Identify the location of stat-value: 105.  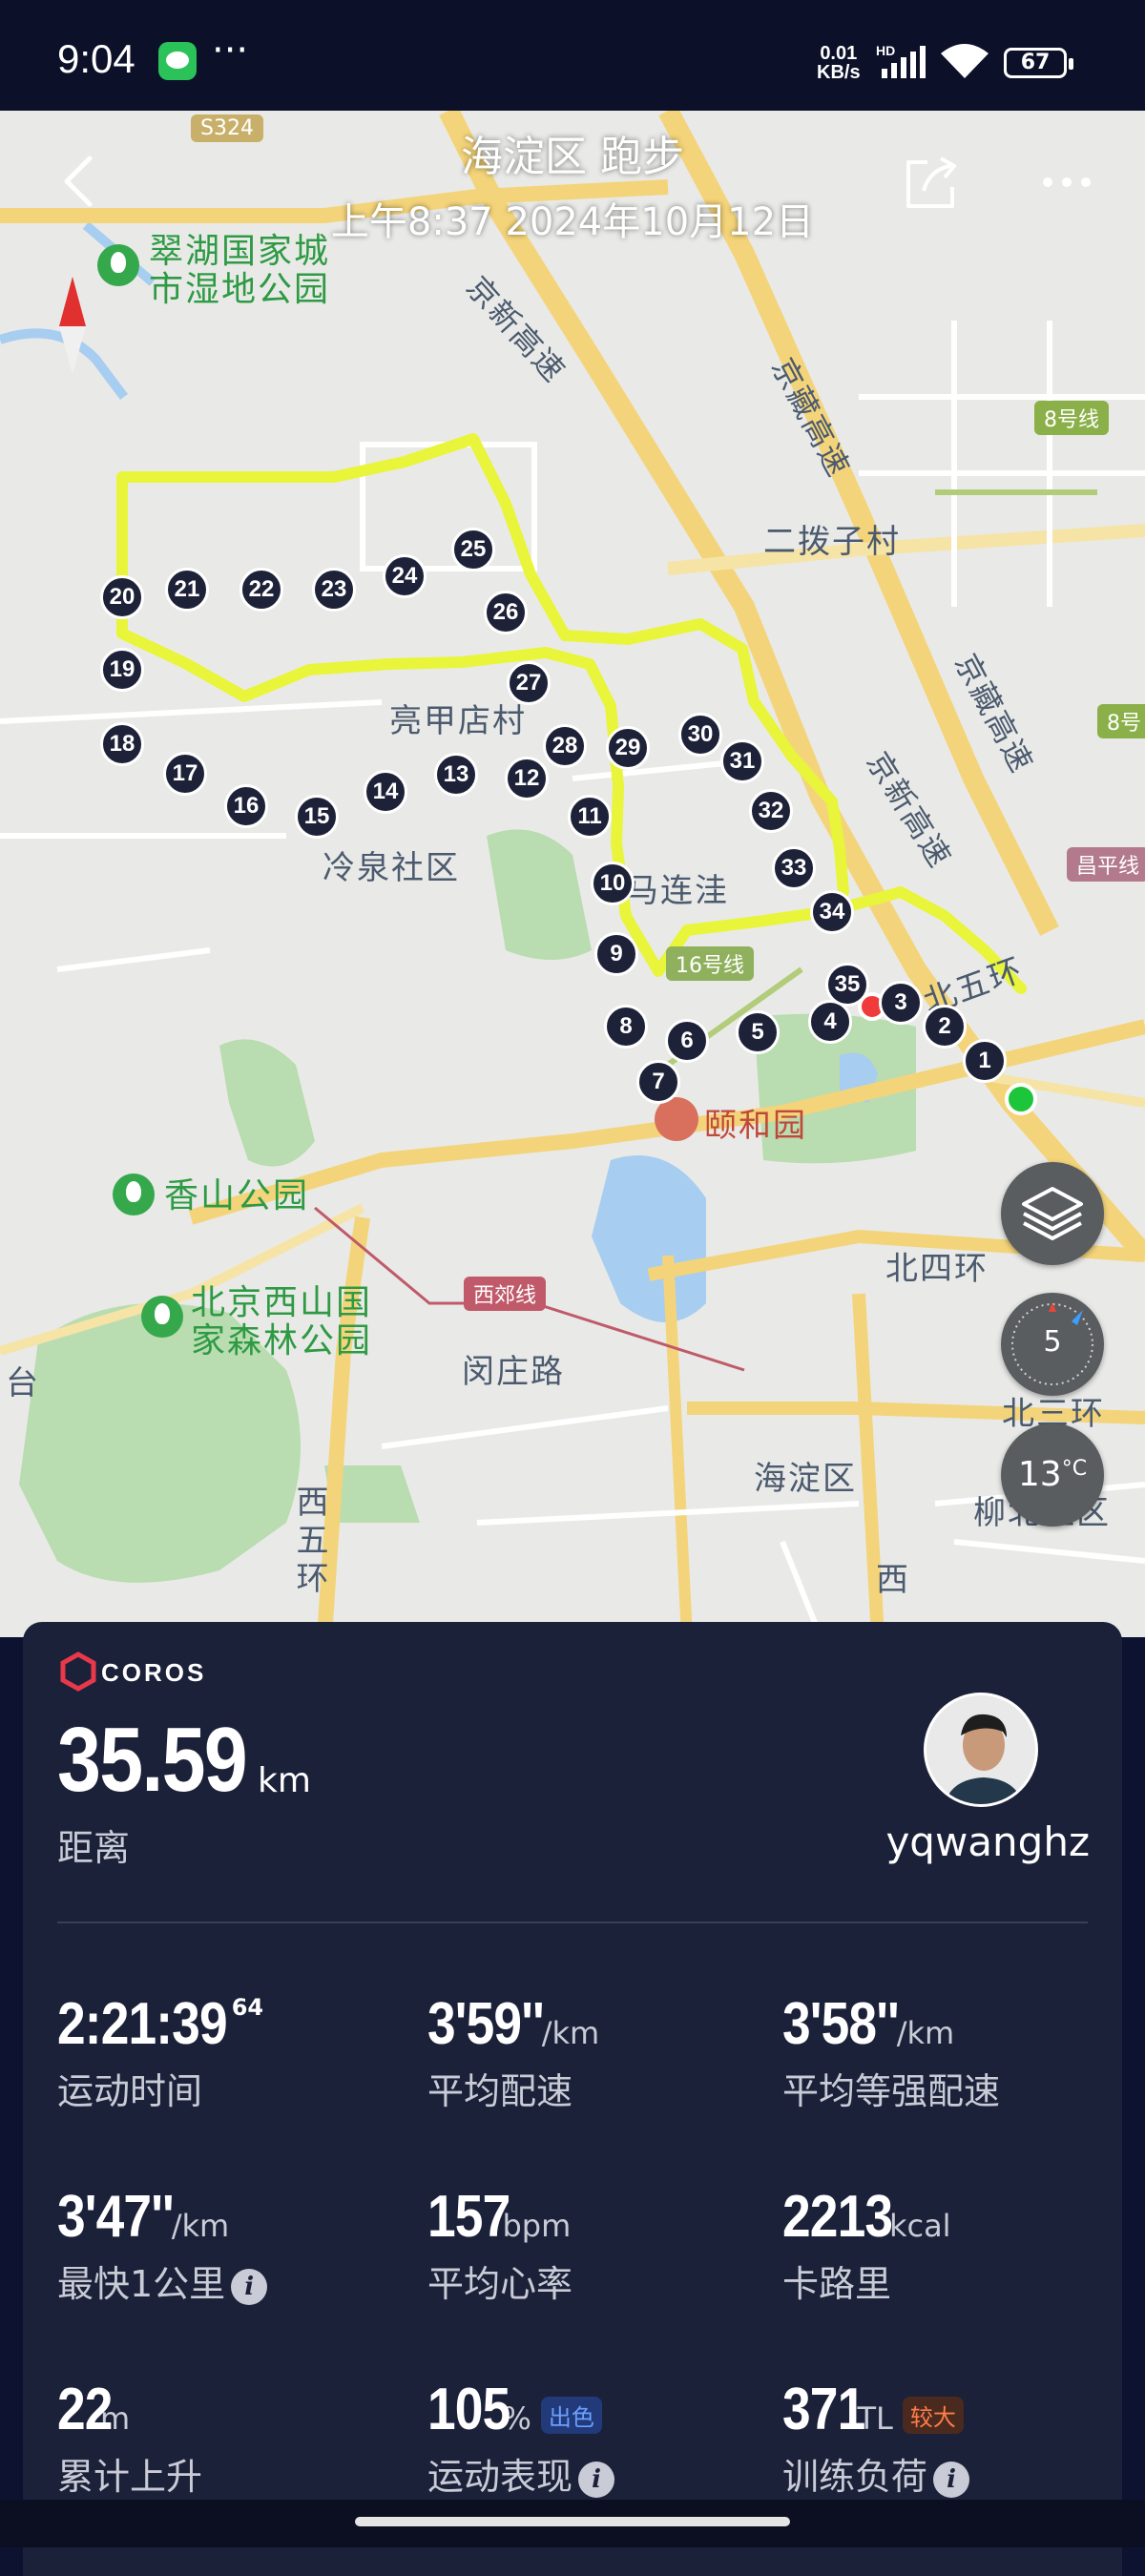
(469, 2409).